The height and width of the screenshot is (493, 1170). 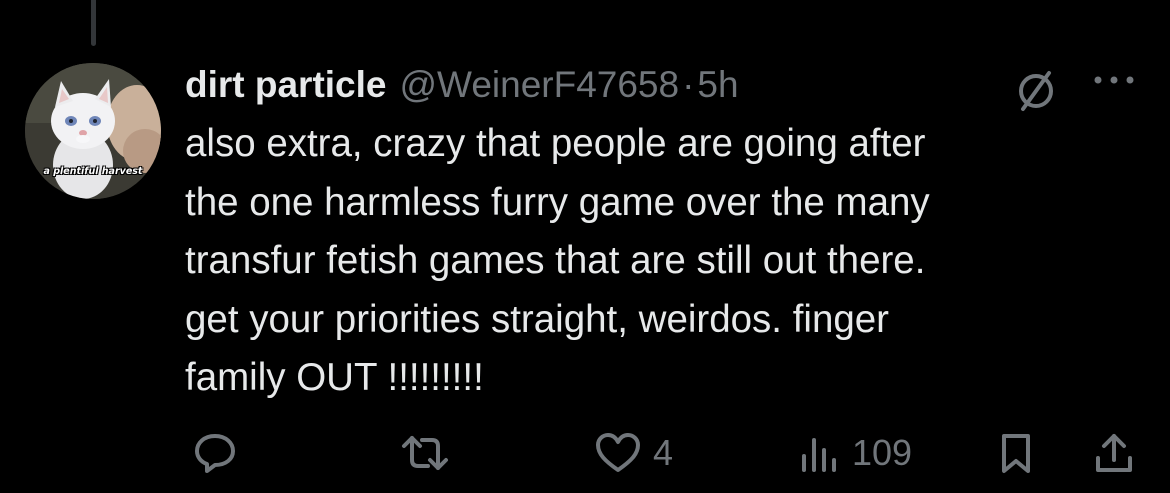 I want to click on avatar-image, so click(x=93, y=131).